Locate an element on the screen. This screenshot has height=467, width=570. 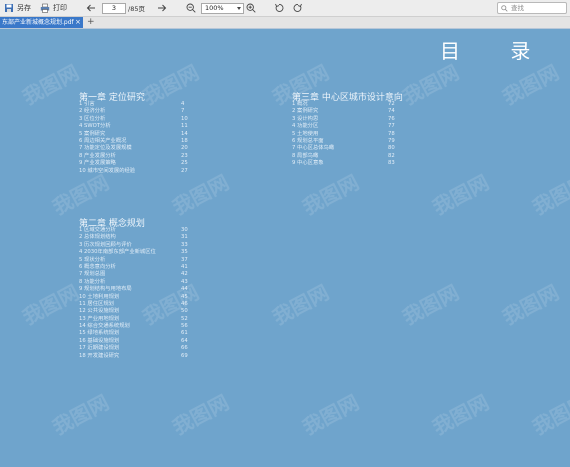
toc-row: 5 土地使用 78 is located at coordinates (345, 134).